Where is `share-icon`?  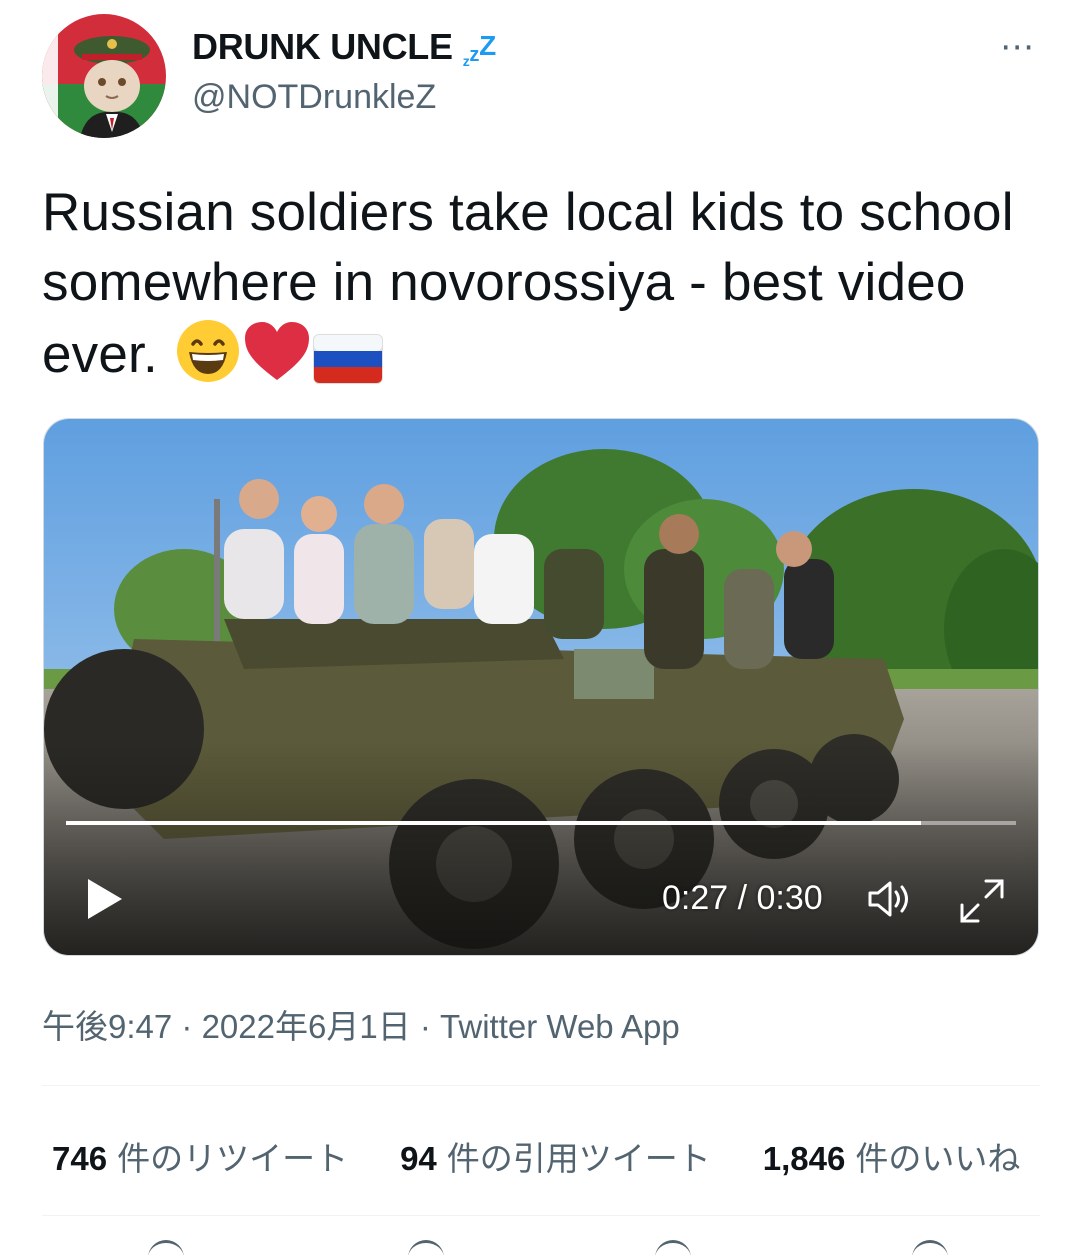
share-icon is located at coordinates (930, 1247).